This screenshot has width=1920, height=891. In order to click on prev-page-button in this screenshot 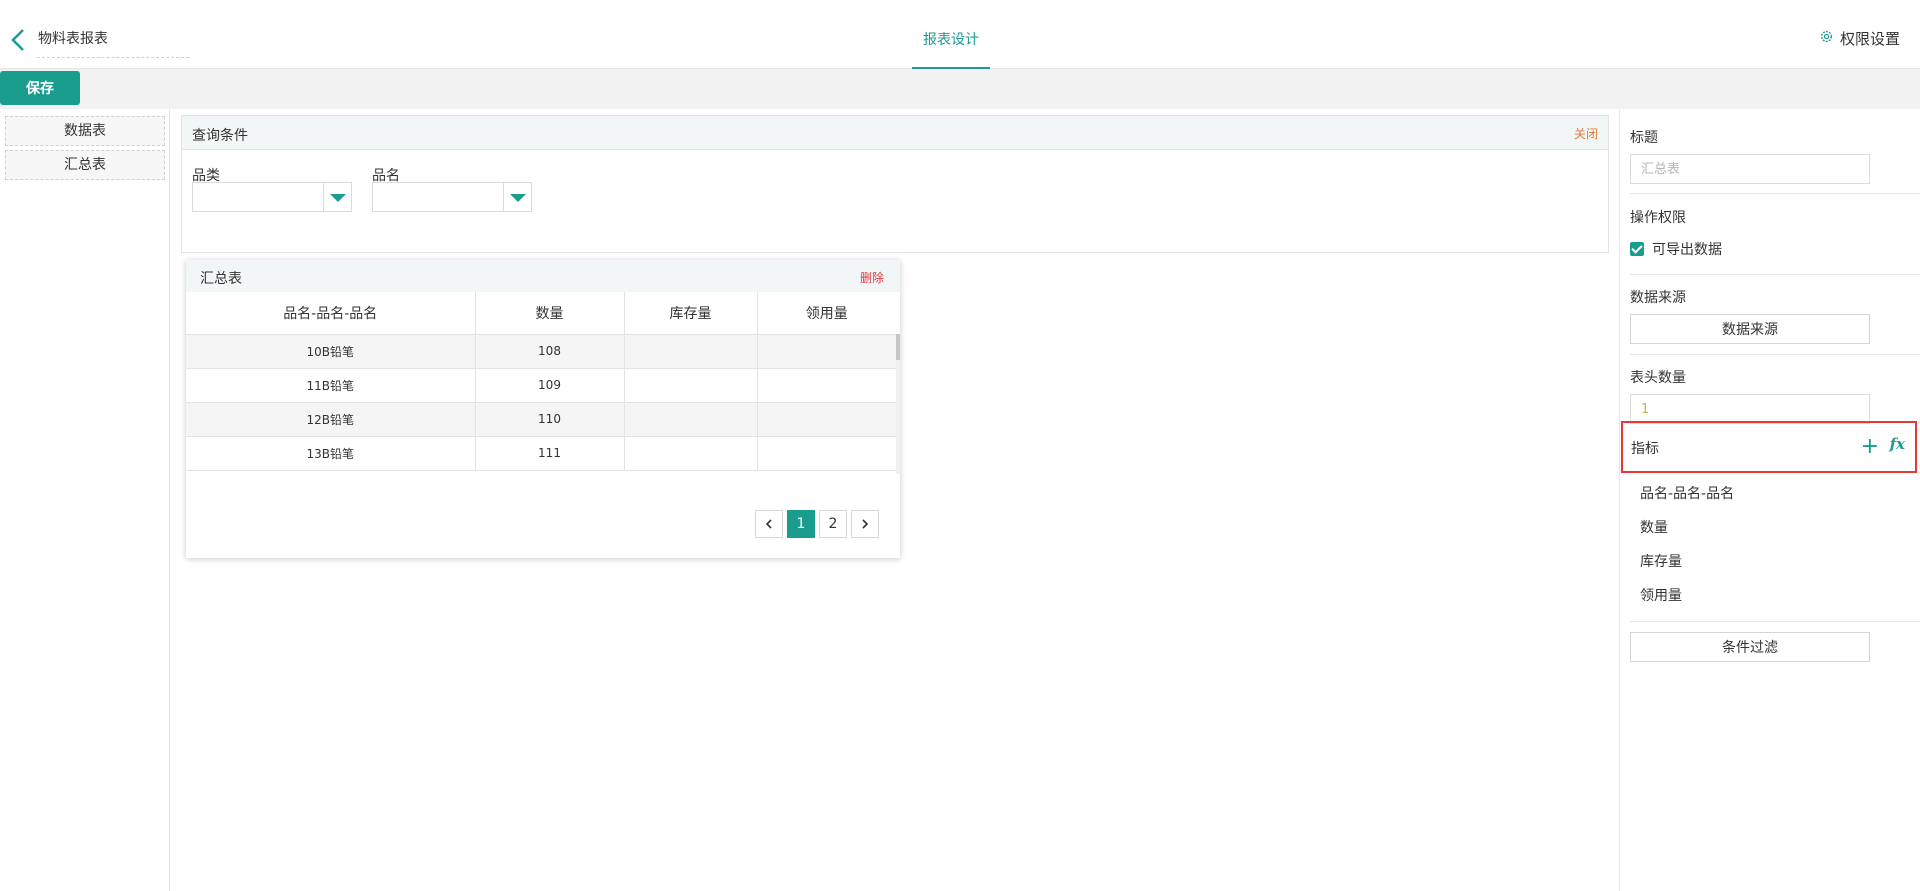, I will do `click(769, 524)`.